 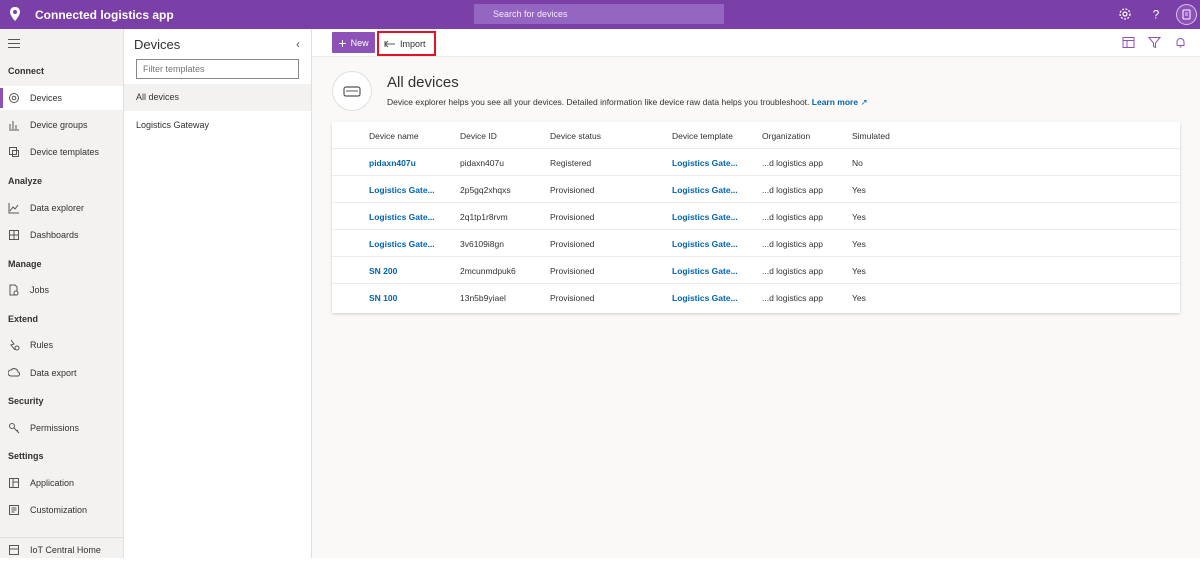 What do you see at coordinates (14, 290) in the screenshot?
I see `jobs-icon` at bounding box center [14, 290].